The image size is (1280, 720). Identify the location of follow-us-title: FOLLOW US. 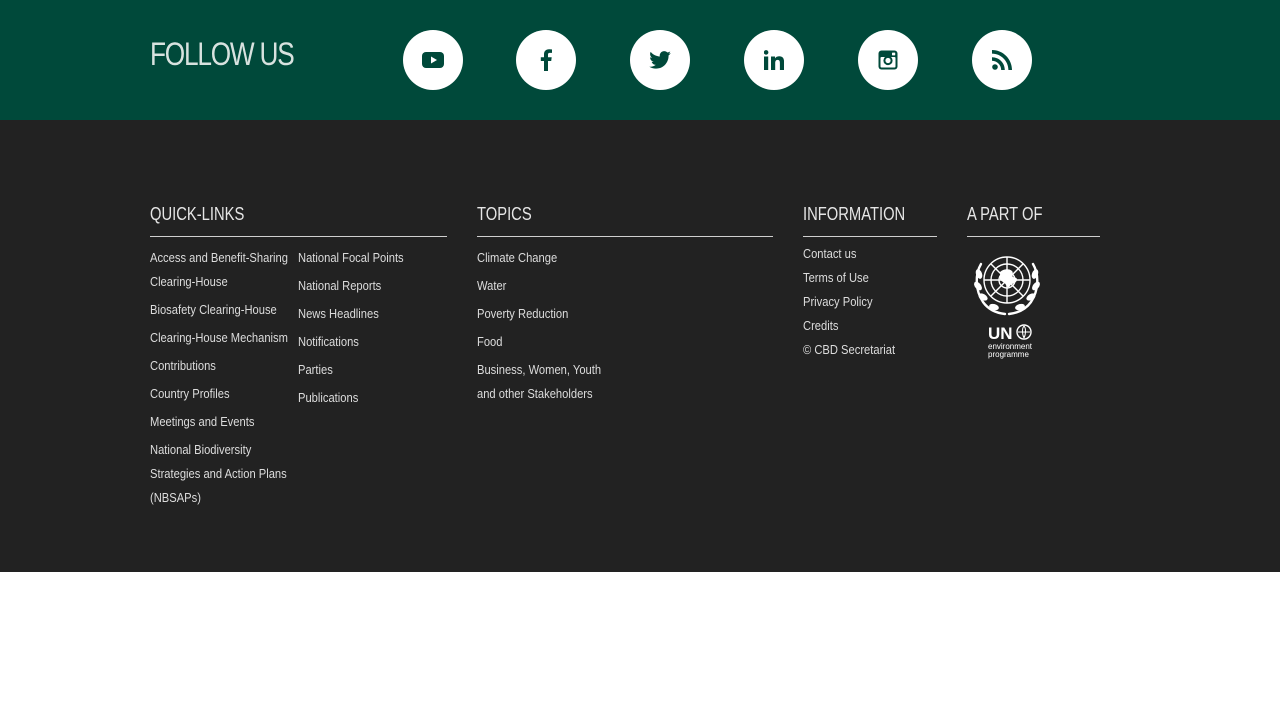
(222, 54).